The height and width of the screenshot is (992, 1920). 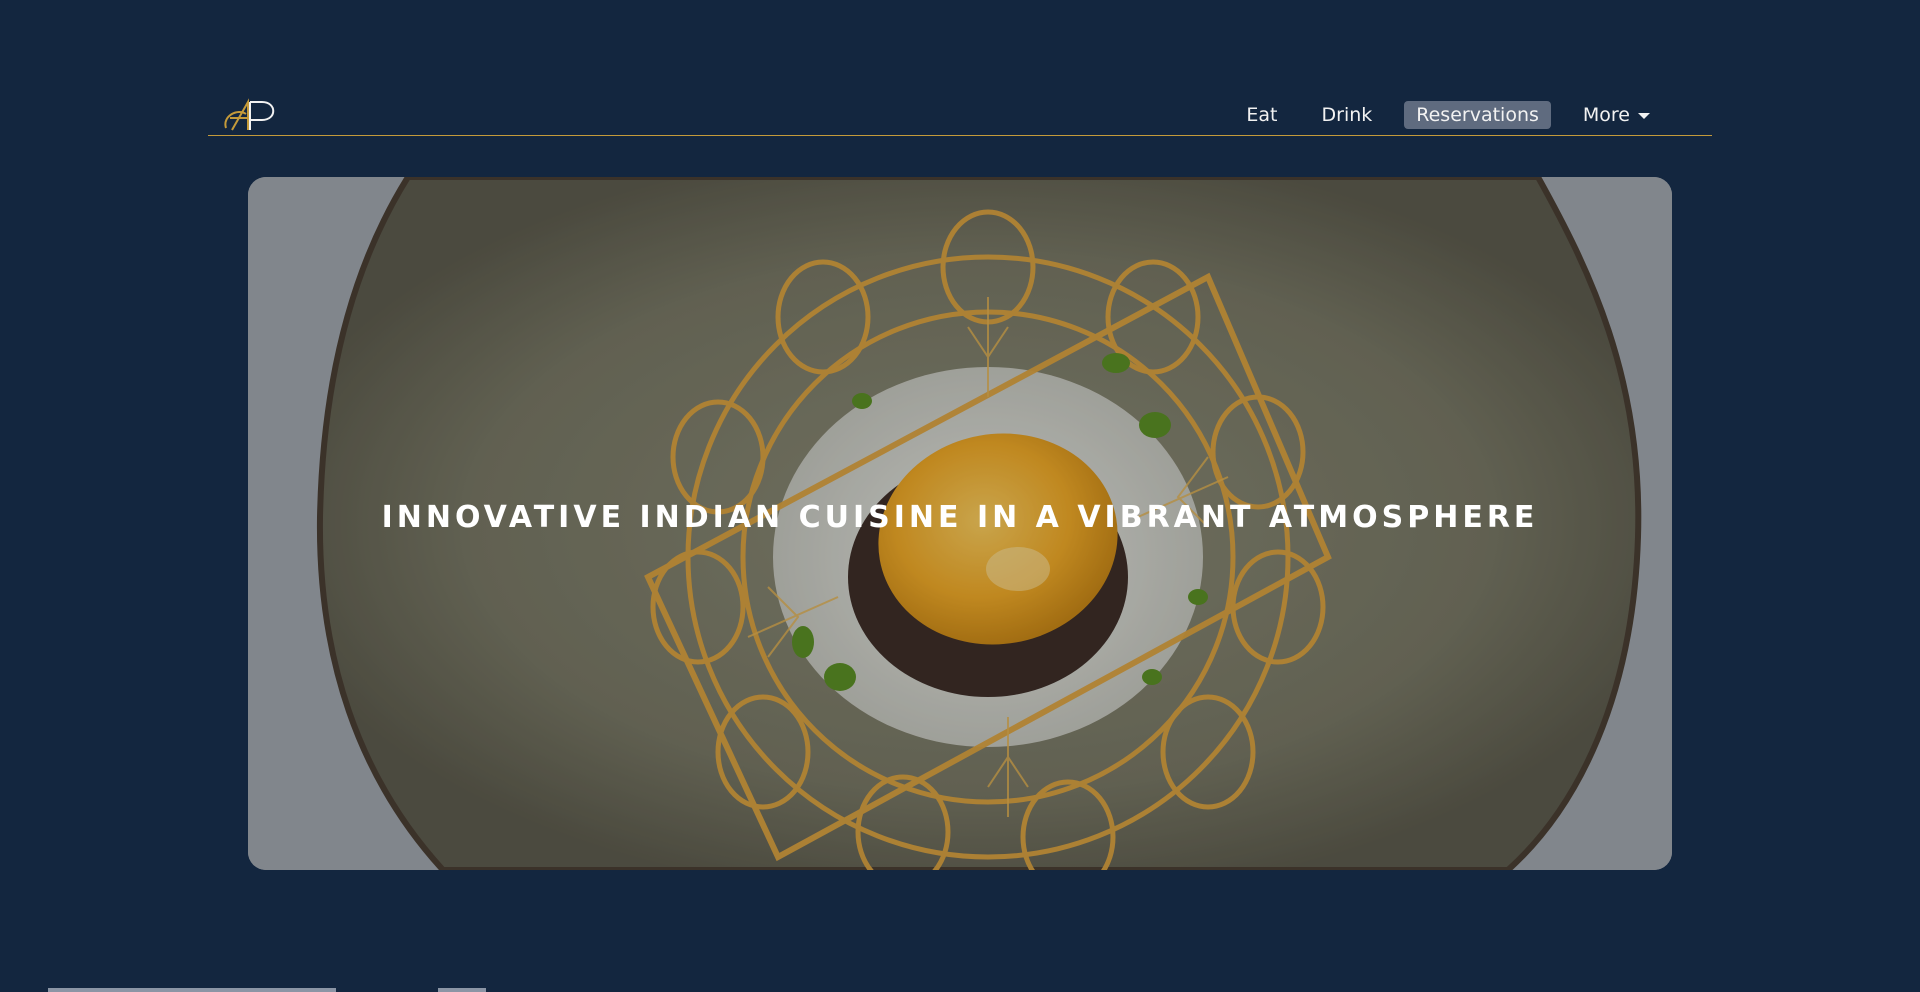 What do you see at coordinates (1261, 115) in the screenshot?
I see `nav-eat: Eat` at bounding box center [1261, 115].